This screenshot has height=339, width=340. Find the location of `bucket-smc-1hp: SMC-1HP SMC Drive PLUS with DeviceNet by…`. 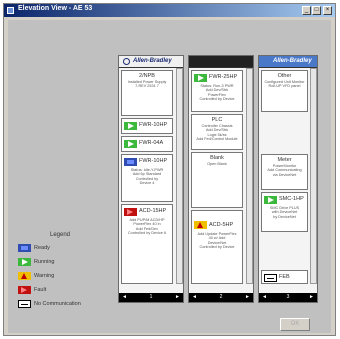

bucket-smc-1hp: SMC-1HP SMC Drive PLUS with DeviceNet by… is located at coordinates (284, 212).